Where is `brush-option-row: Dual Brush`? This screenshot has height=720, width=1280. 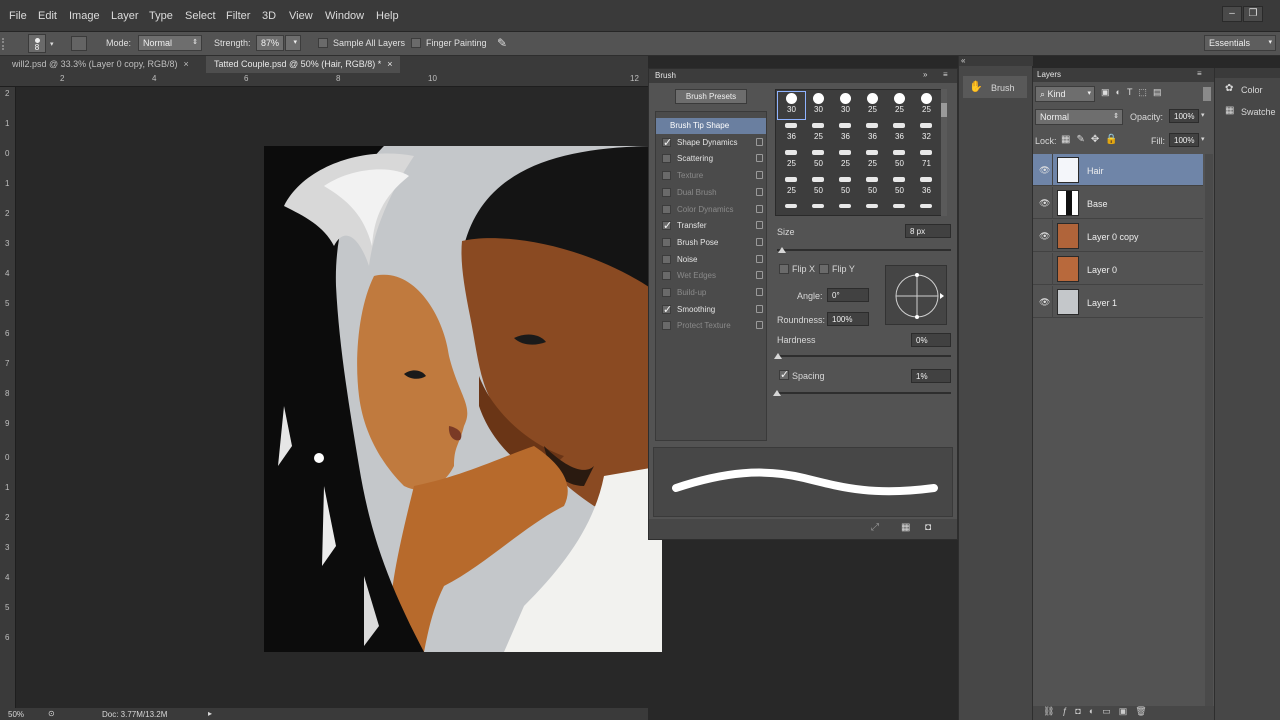
brush-option-row: Dual Brush is located at coordinates (711, 193).